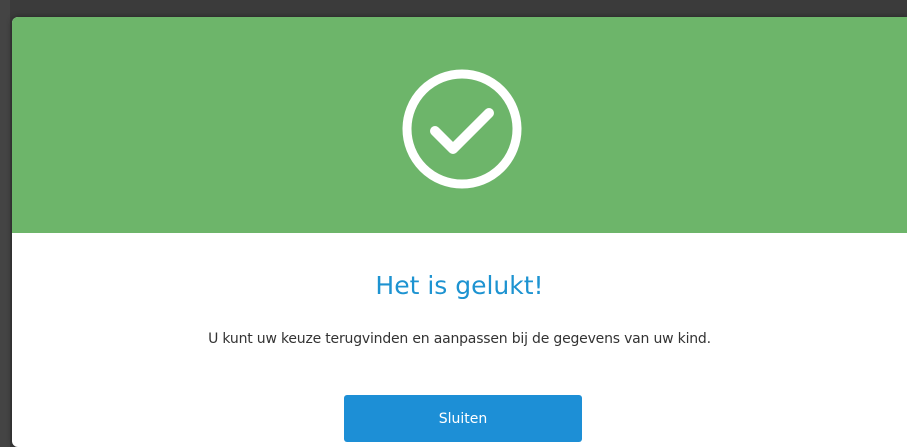 Image resolution: width=907 pixels, height=447 pixels. What do you see at coordinates (459, 285) in the screenshot?
I see `dialog-title: Het is gelukt!` at bounding box center [459, 285].